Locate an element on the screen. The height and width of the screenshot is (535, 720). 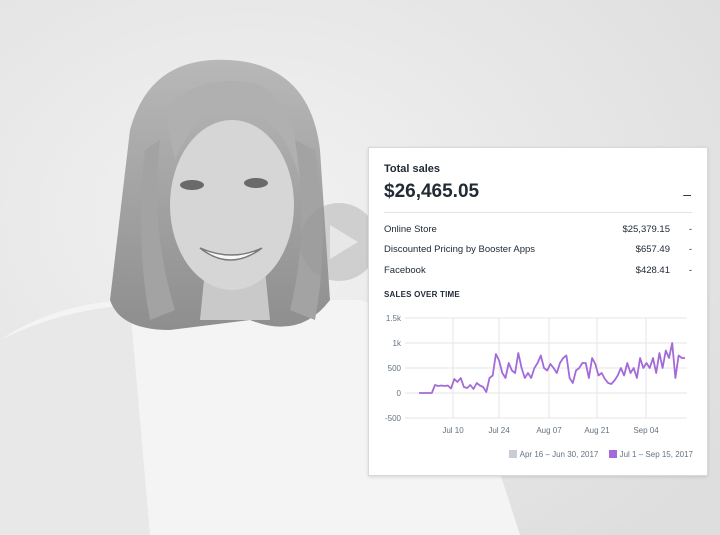
legend-item-current: Jul 1 – Sep 15, 2017 is located at coordinates (650, 454).